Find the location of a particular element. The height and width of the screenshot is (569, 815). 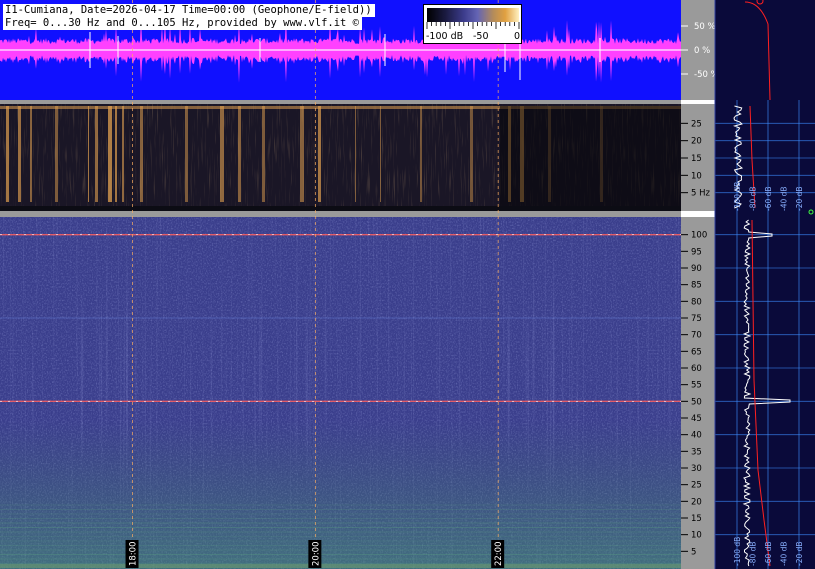

high-tick-label: 75 is located at coordinates (696, 319).